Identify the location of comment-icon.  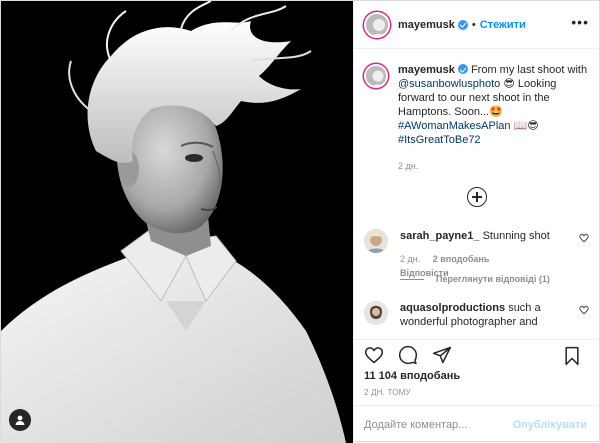
(408, 355).